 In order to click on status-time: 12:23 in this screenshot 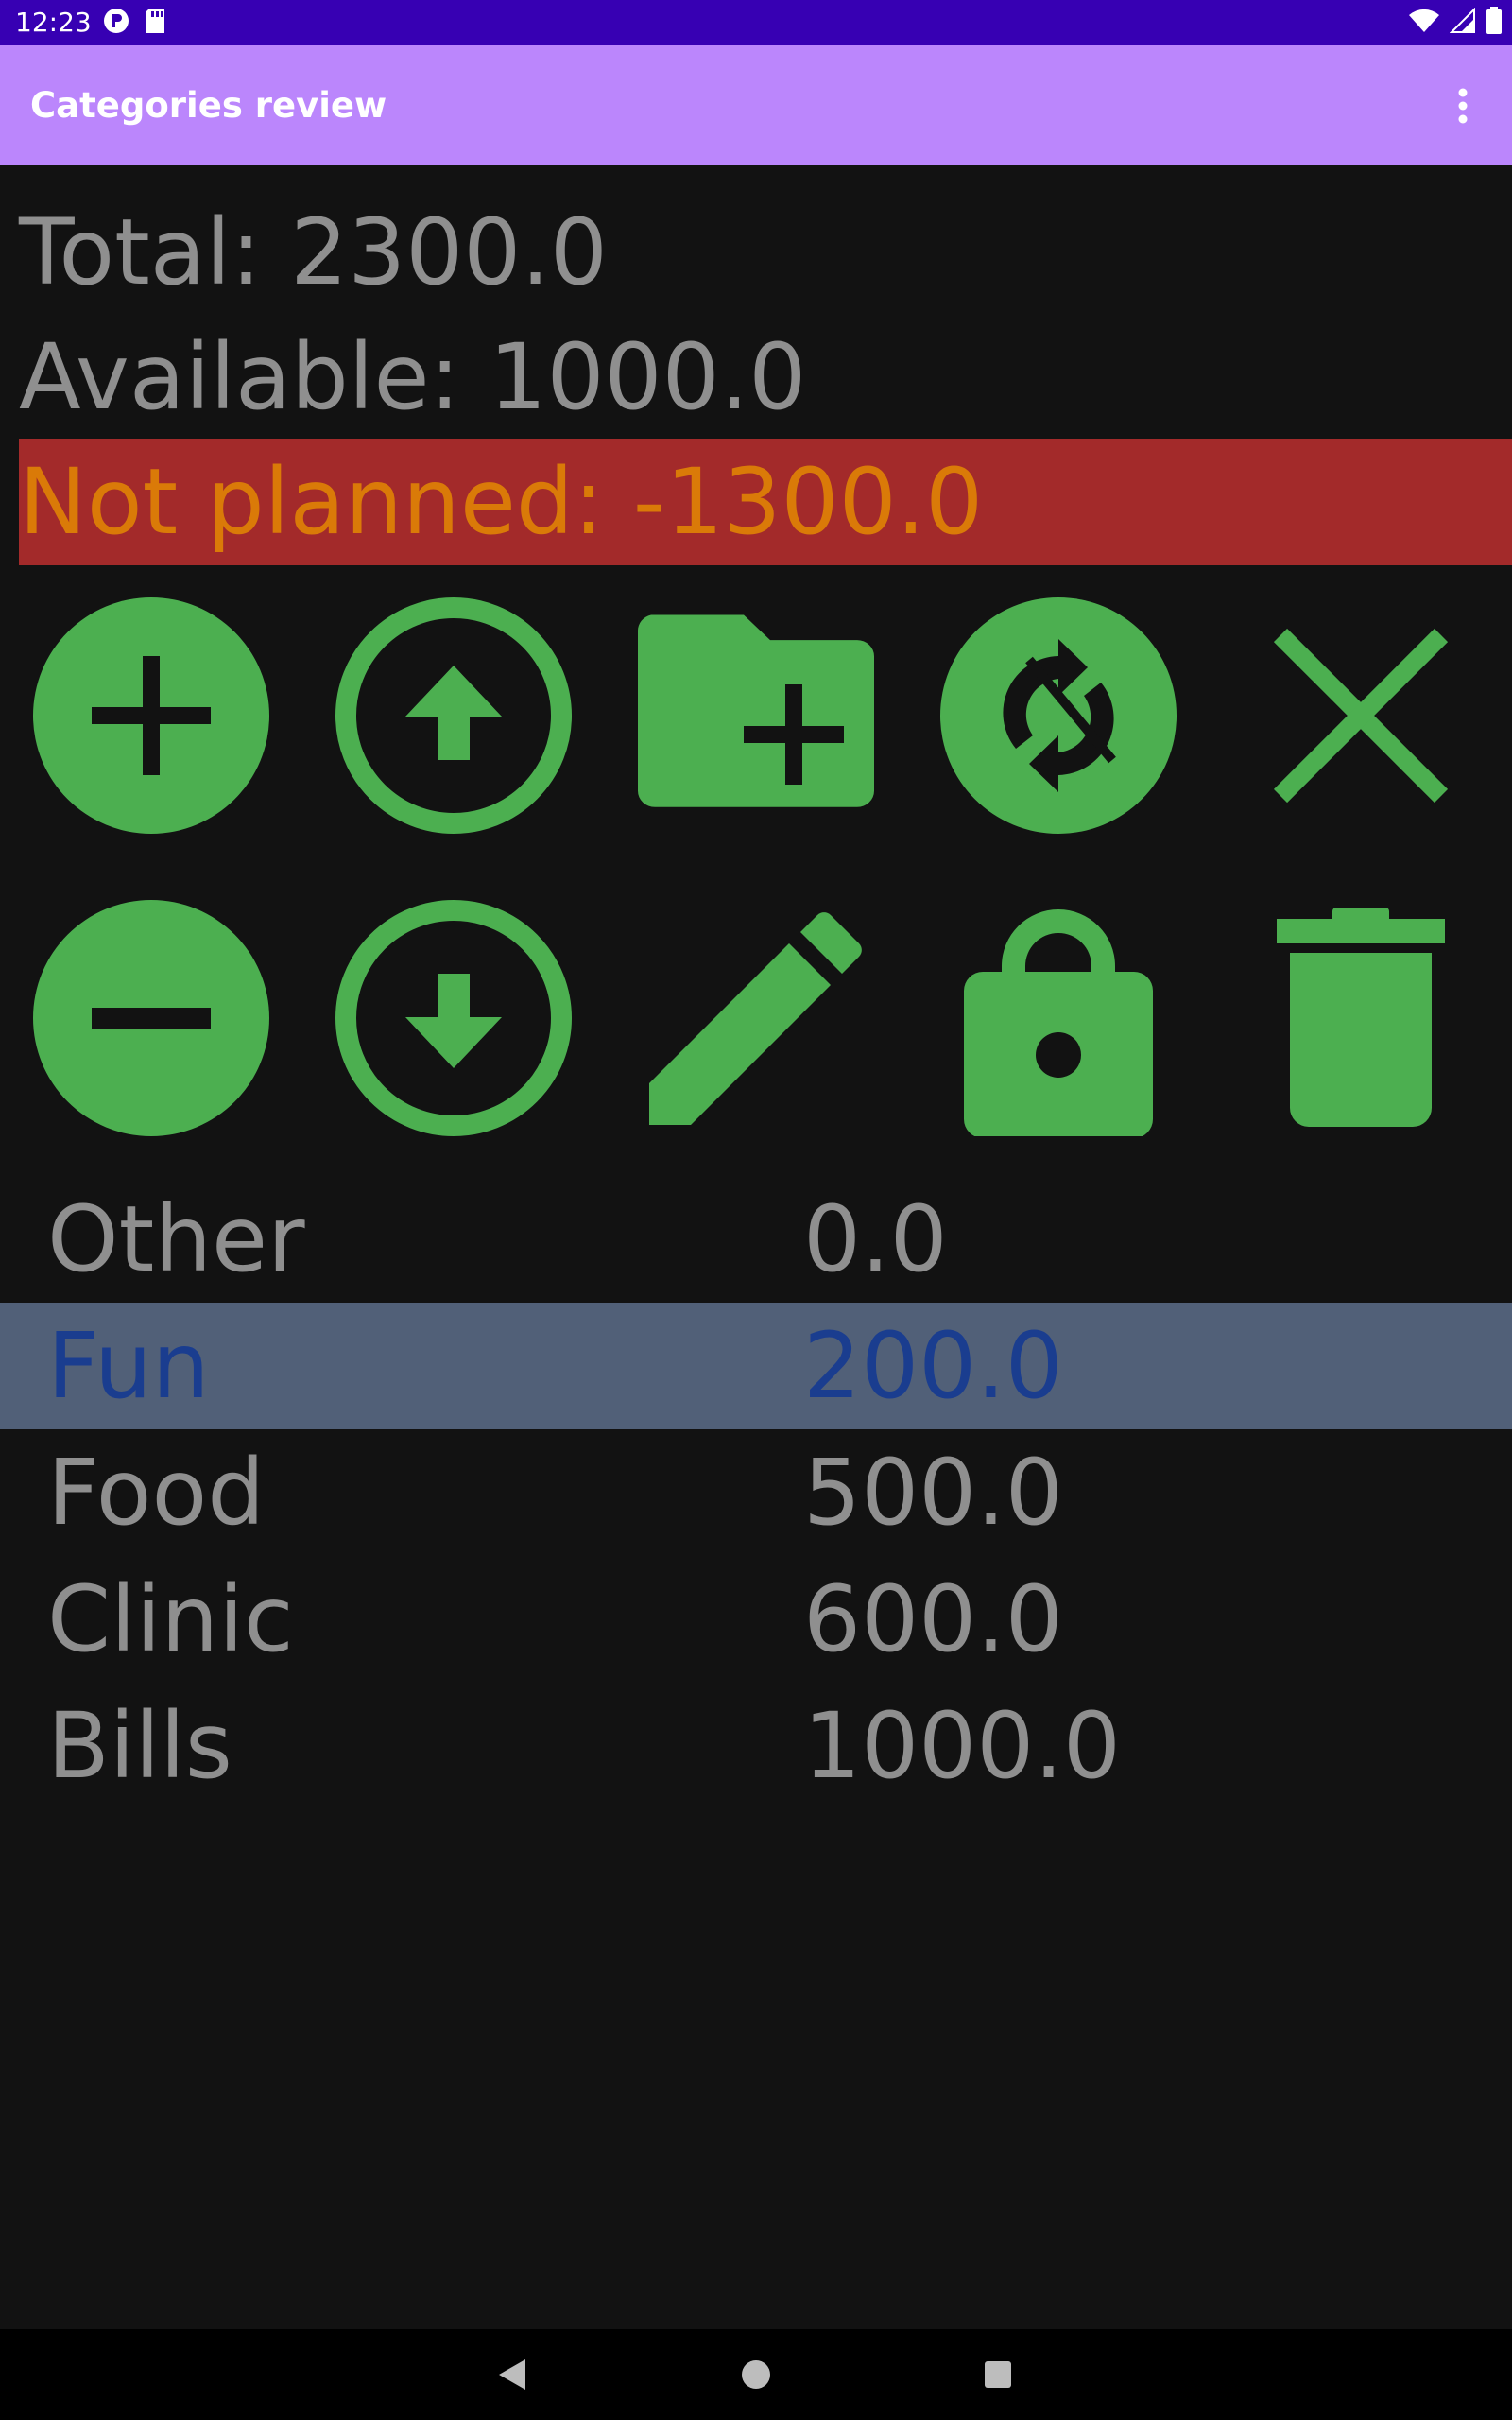, I will do `click(53, 22)`.